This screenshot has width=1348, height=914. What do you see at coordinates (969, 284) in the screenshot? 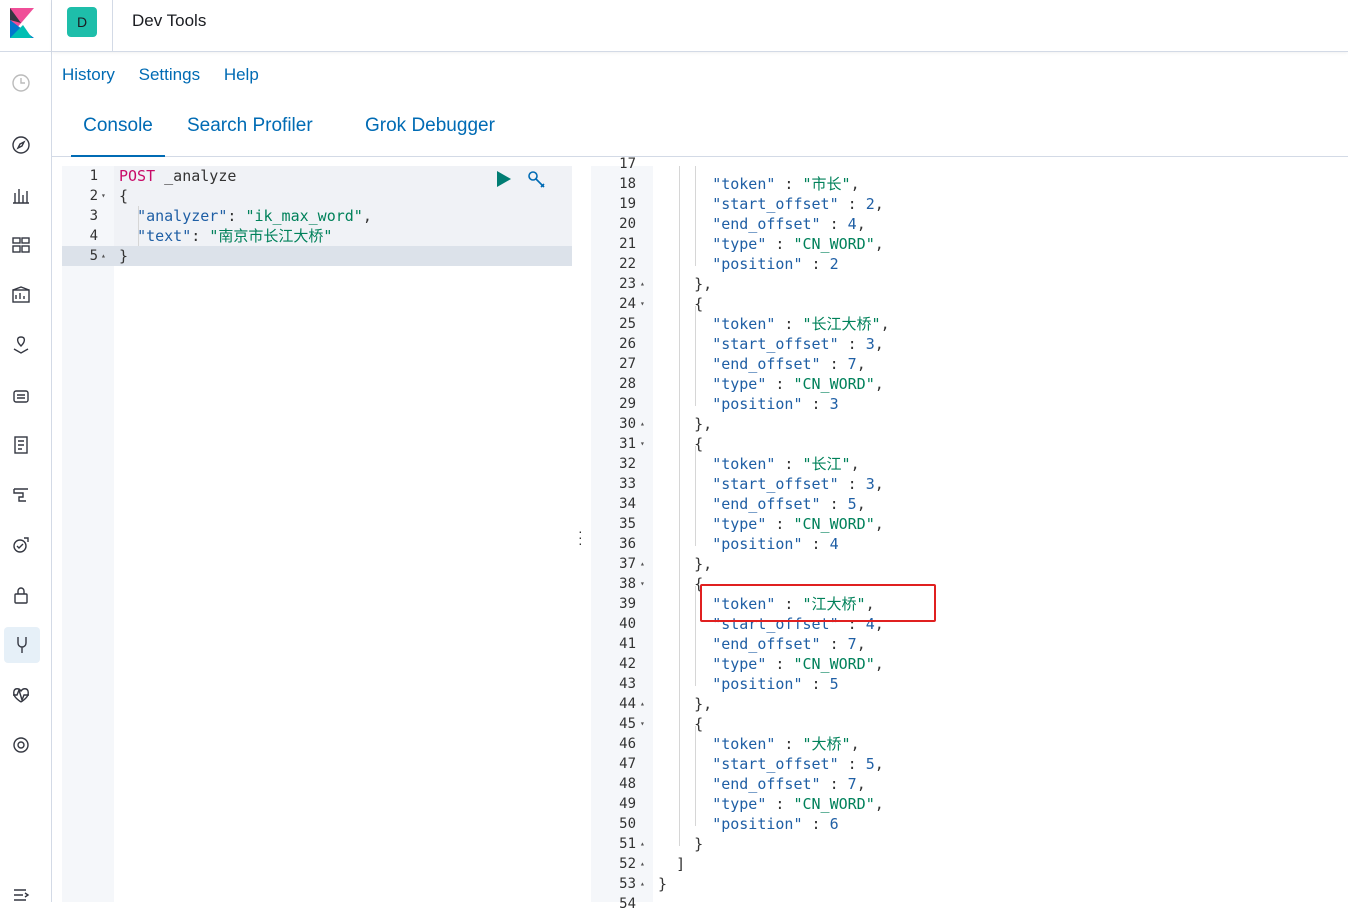
I see `response-line: 23 ▴ },` at bounding box center [969, 284].